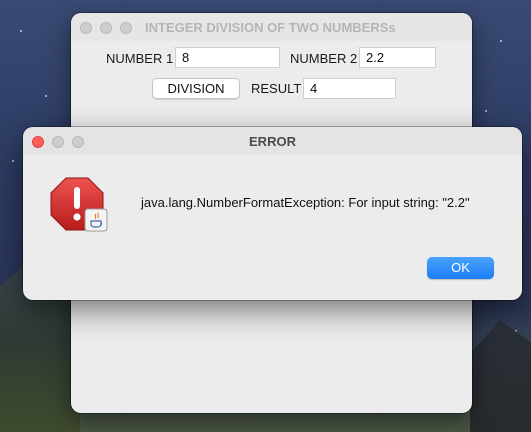 This screenshot has width=531, height=432. What do you see at coordinates (227, 57) in the screenshot?
I see `number1-field: 8` at bounding box center [227, 57].